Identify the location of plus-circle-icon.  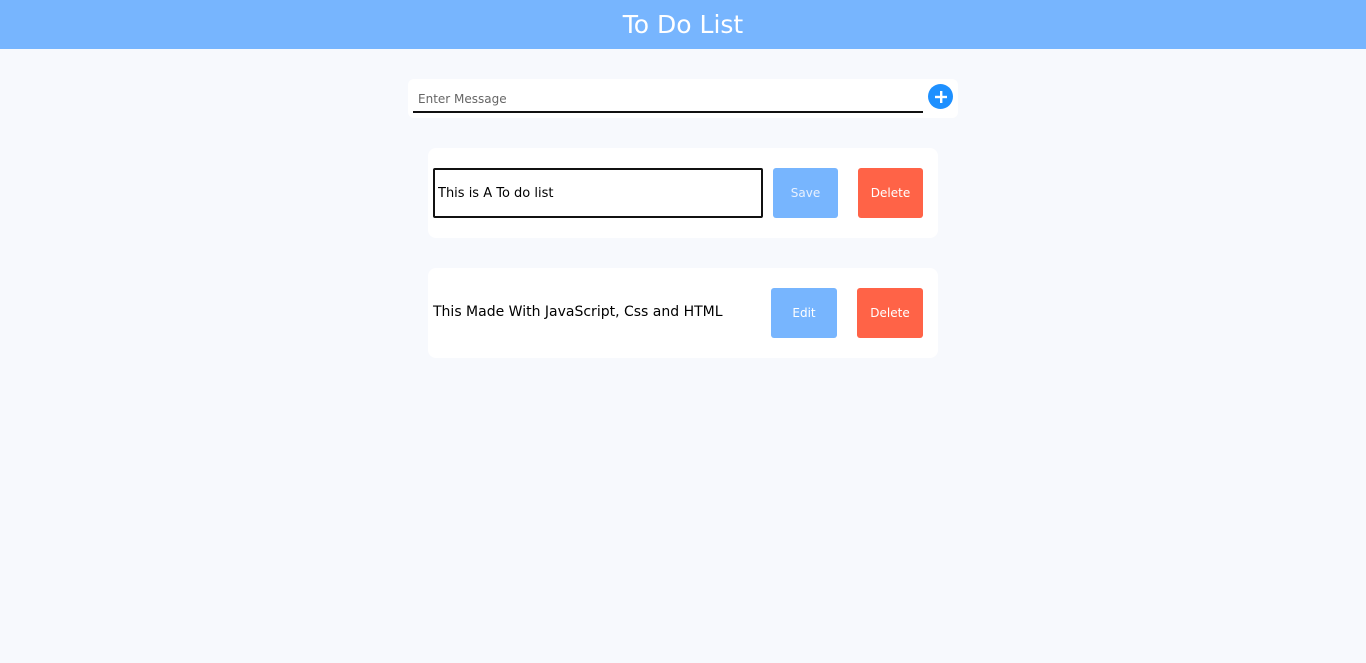
(940, 96).